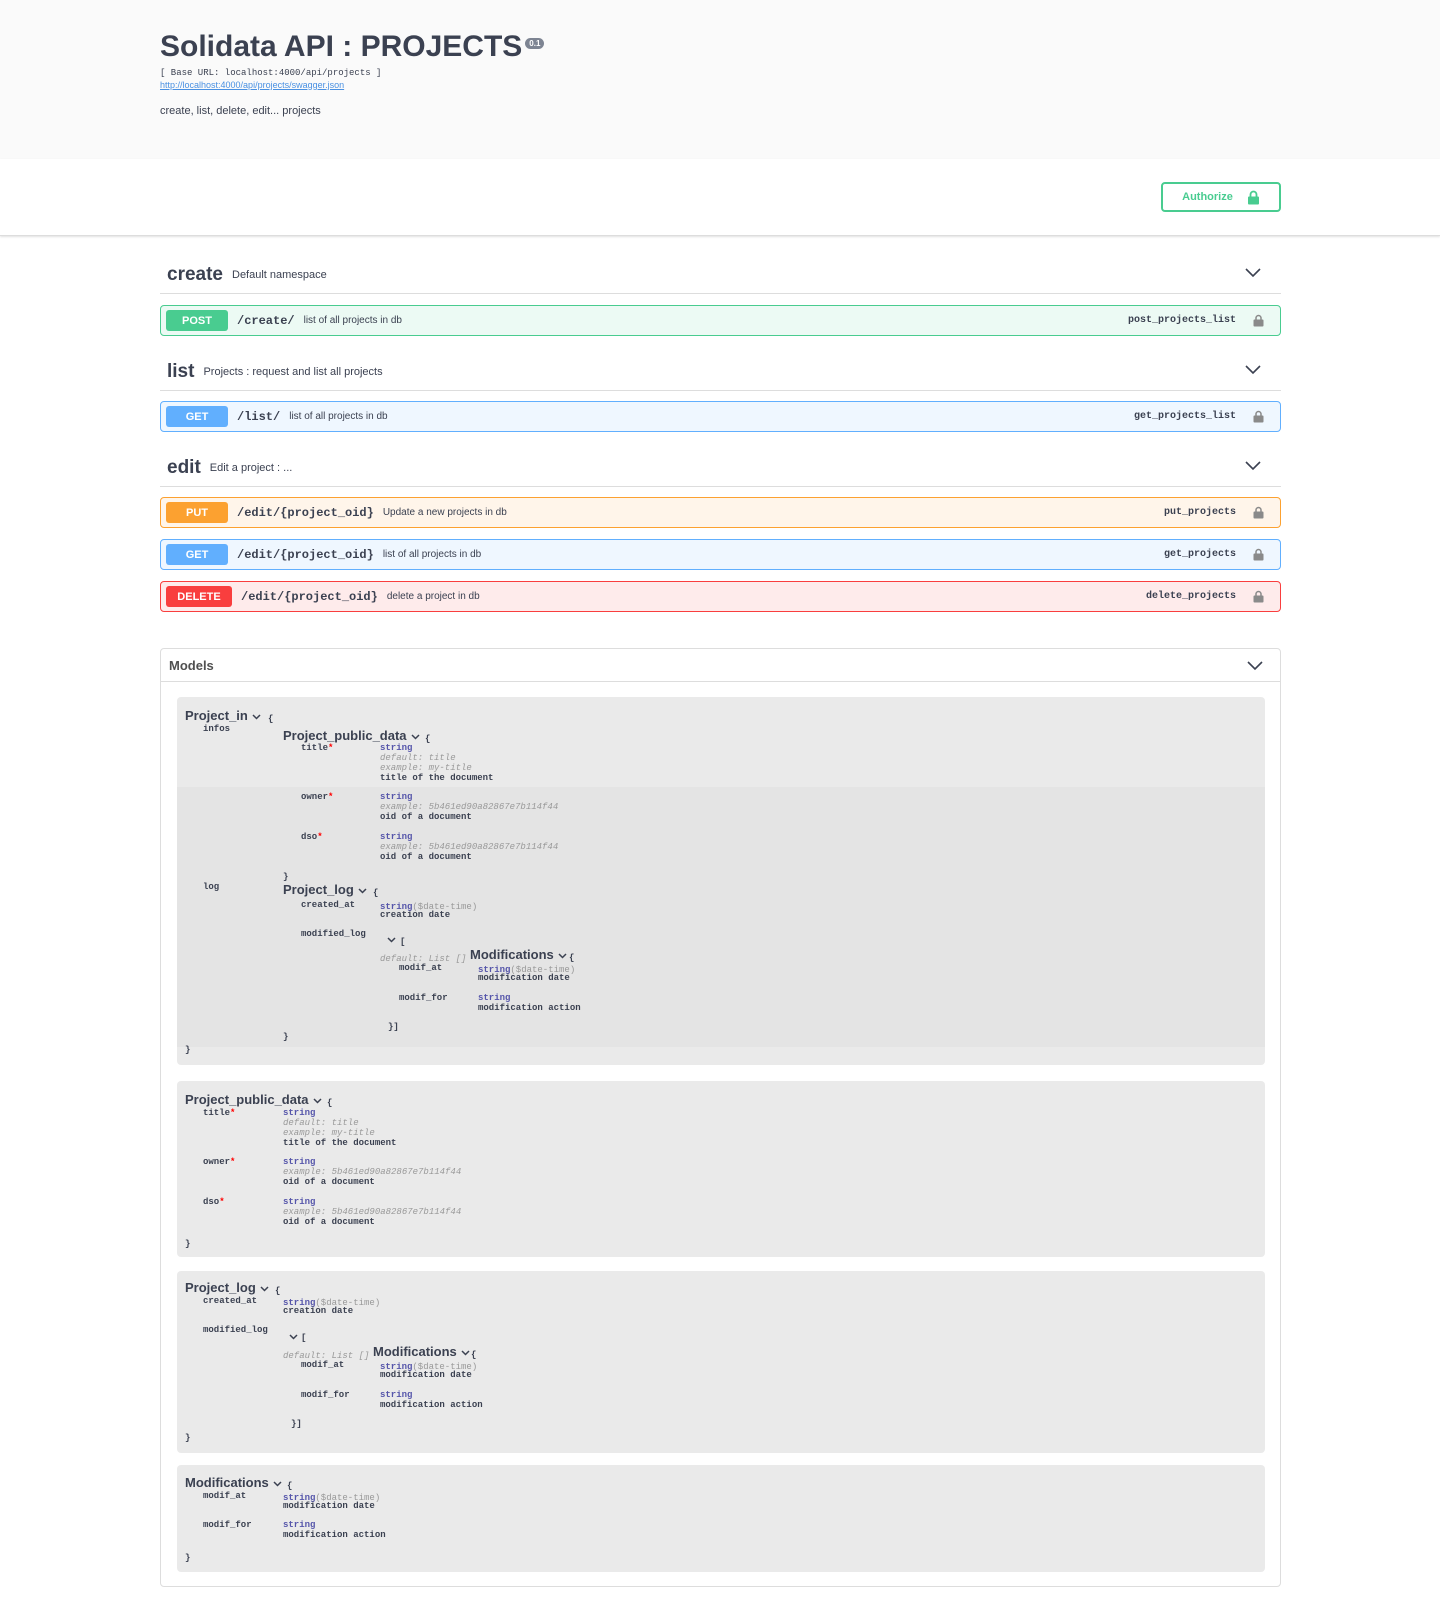  Describe the element at coordinates (199, 596) in the screenshot. I see `method-badge: DELETE` at that location.